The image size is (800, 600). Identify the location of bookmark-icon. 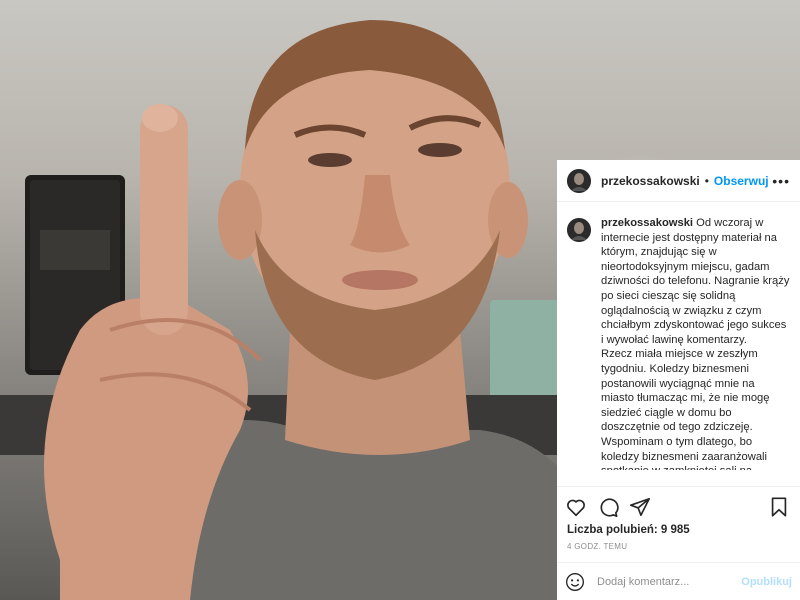
(779, 507).